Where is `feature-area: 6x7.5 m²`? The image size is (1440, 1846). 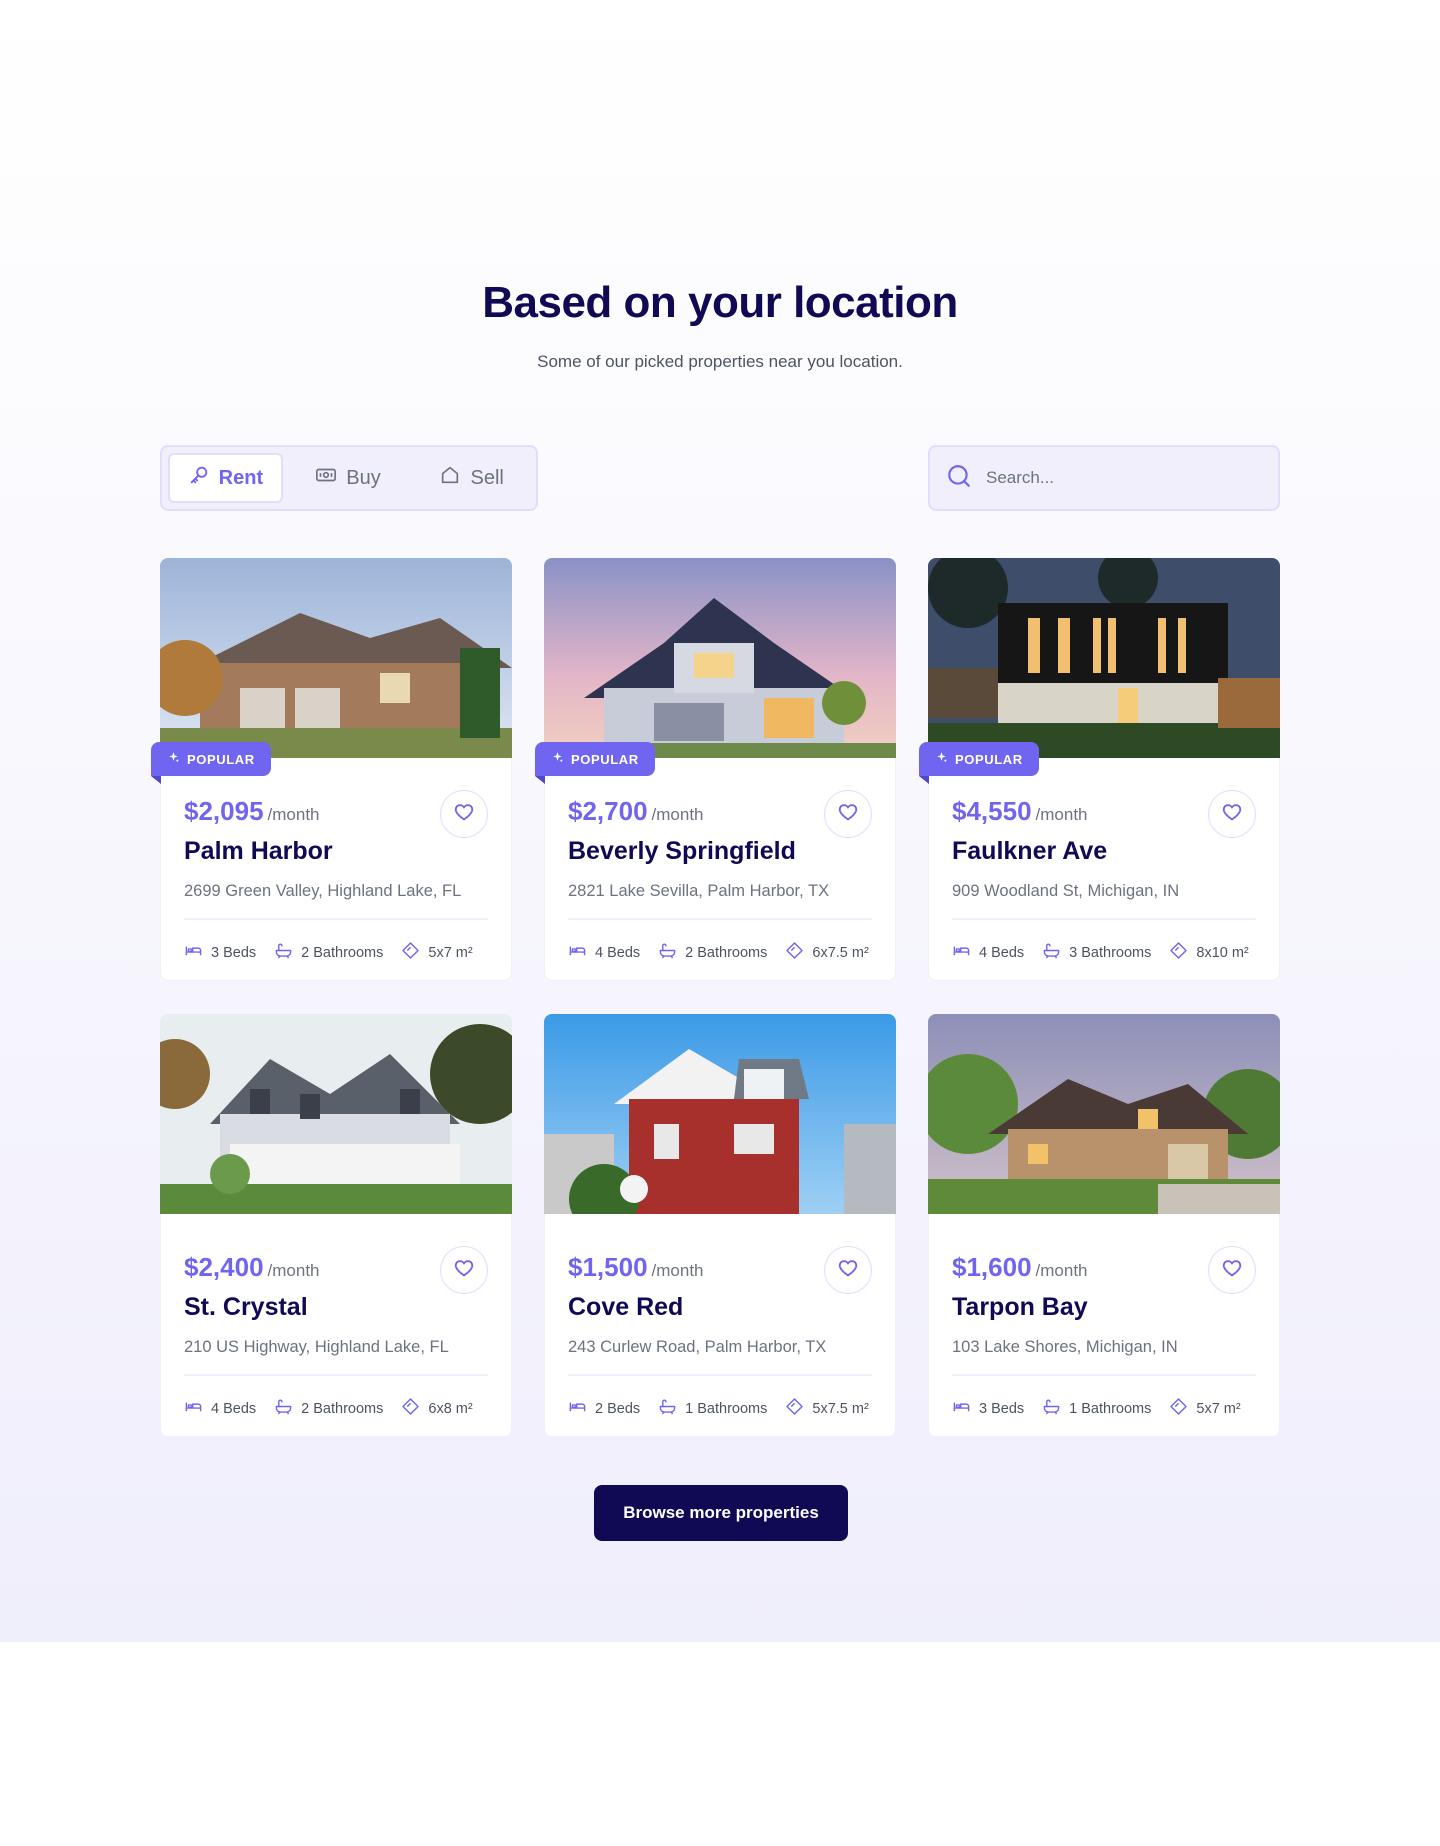 feature-area: 6x7.5 m² is located at coordinates (827, 952).